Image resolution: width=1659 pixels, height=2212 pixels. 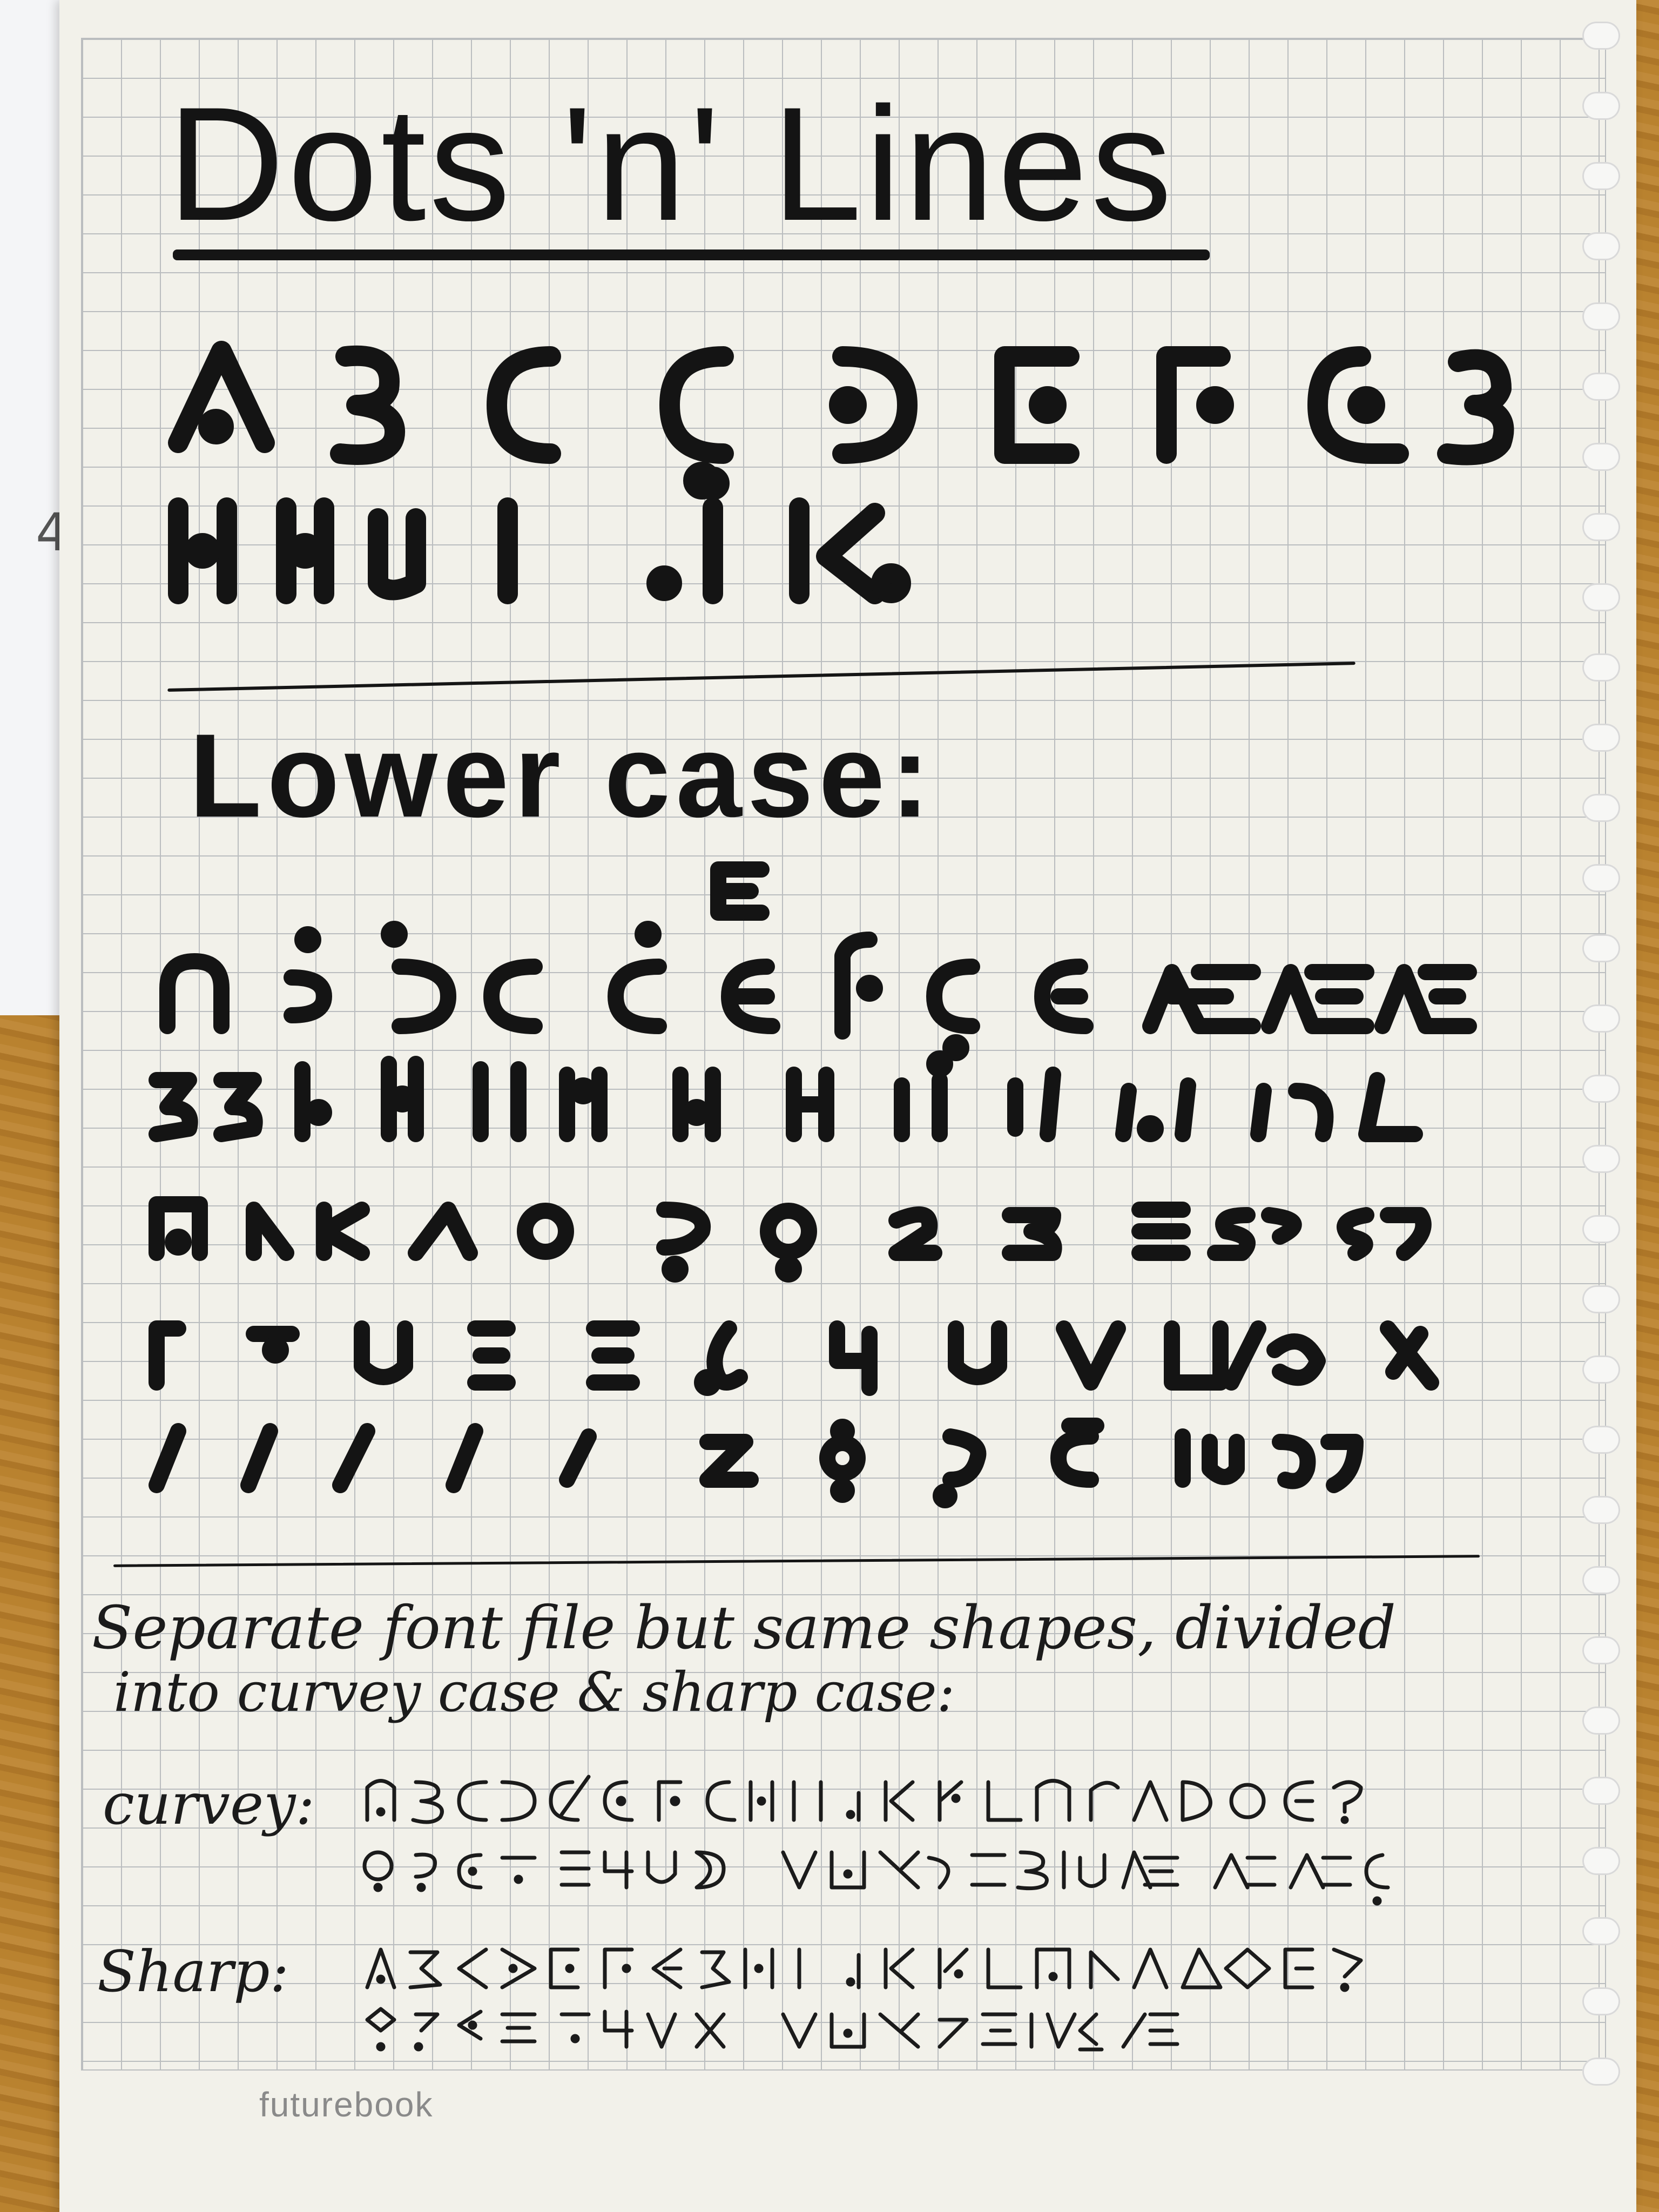 I want to click on sharp-label: Sharp:, so click(x=193, y=1972).